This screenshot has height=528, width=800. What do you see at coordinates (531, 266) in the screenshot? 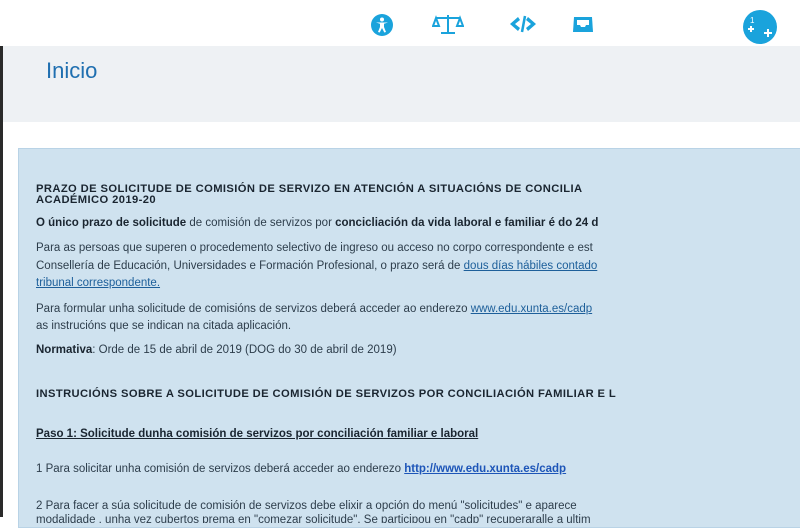
I see `two-days-link: dous días hábiles contado` at bounding box center [531, 266].